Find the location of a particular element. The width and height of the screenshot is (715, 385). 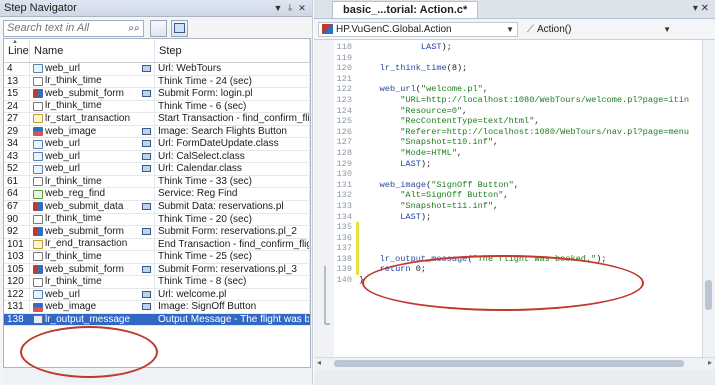

editor-horizontal-scrollbar: ◂ ▸ is located at coordinates (514, 363).